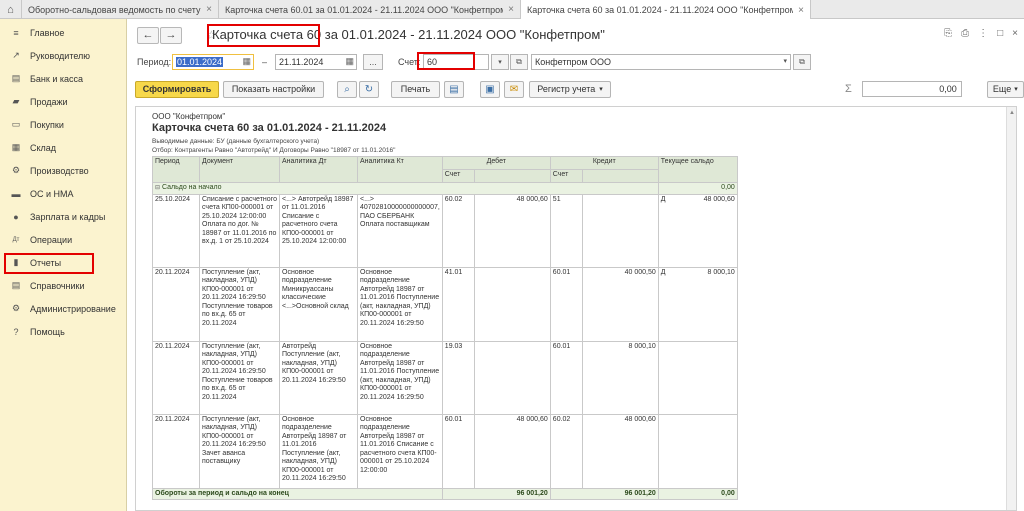 The width and height of the screenshot is (1024, 511). What do you see at coordinates (63, 55) in the screenshot?
I see `sidebar-item-director: ↗ Руководителю` at bounding box center [63, 55].